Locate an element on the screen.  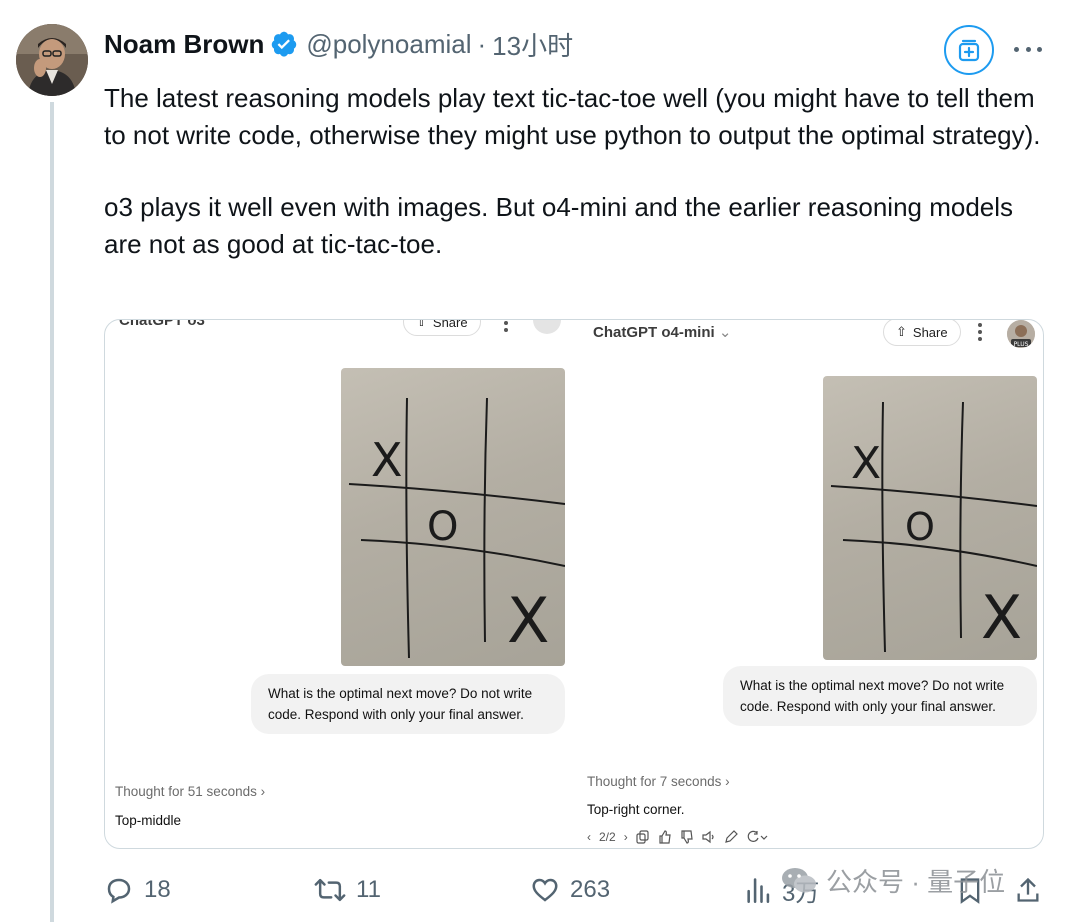
response-pager: 2/2 is located at coordinates (607, 837).